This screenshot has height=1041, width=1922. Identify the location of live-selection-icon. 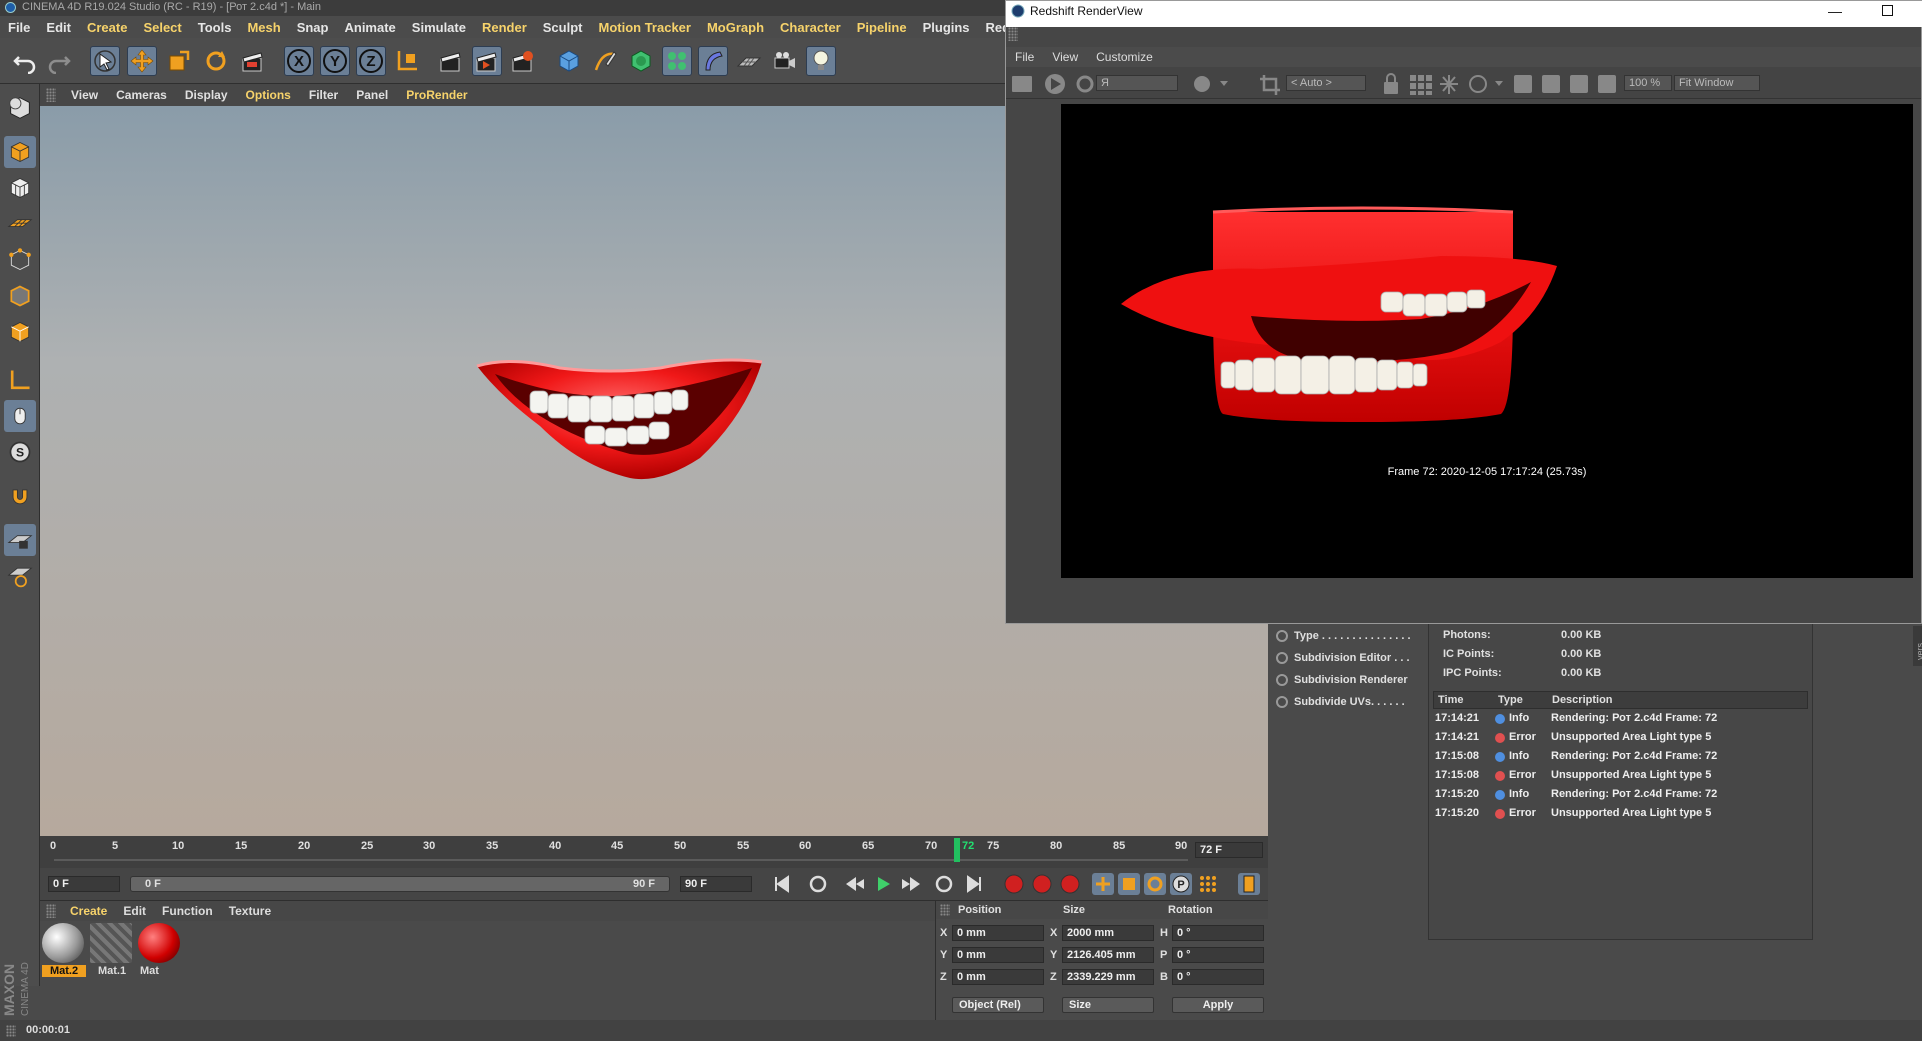
(105, 61).